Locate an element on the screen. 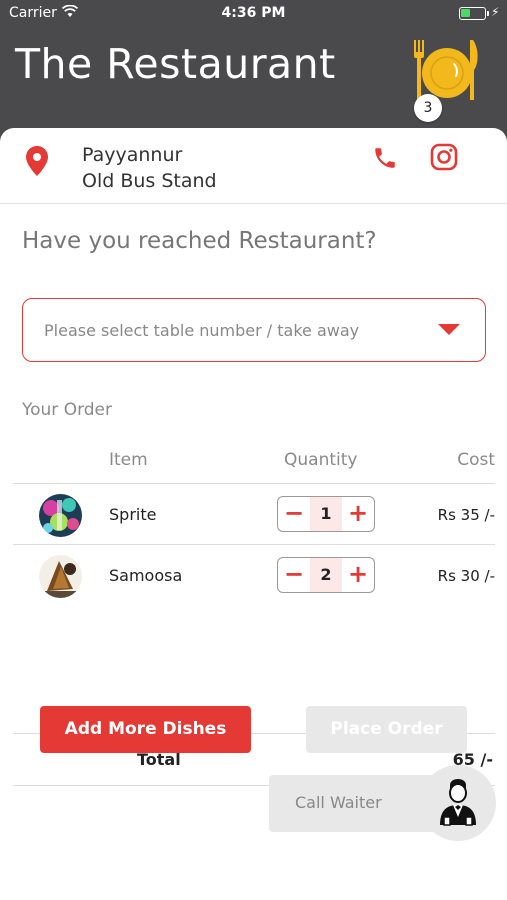 The width and height of the screenshot is (507, 900). waiter-button is located at coordinates (458, 803).